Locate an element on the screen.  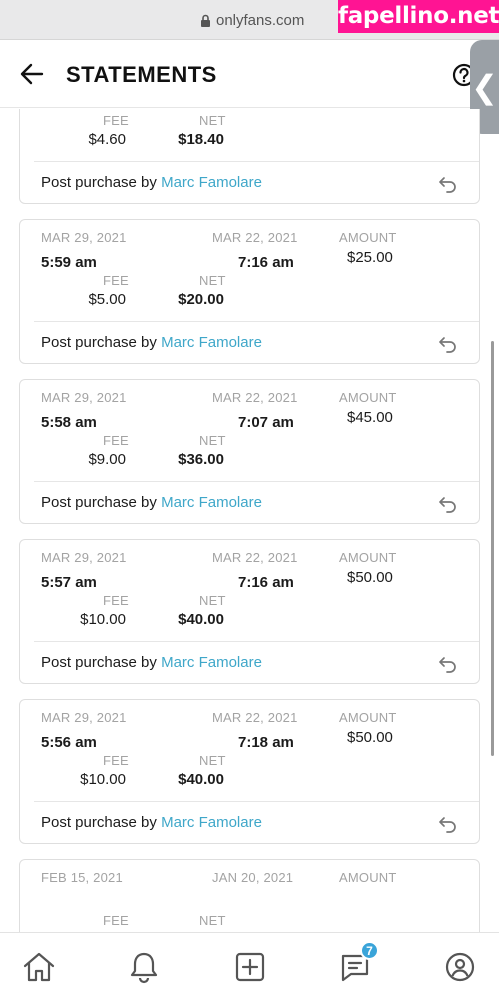
messages-badge: 7 is located at coordinates (369, 950).